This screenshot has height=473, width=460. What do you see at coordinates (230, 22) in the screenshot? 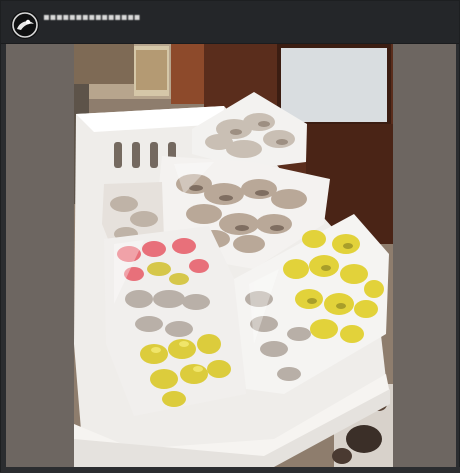
I see `post-header: ▪▪▪▪▪▪▪▪▪▪▪▪▪▪▪` at bounding box center [230, 22].